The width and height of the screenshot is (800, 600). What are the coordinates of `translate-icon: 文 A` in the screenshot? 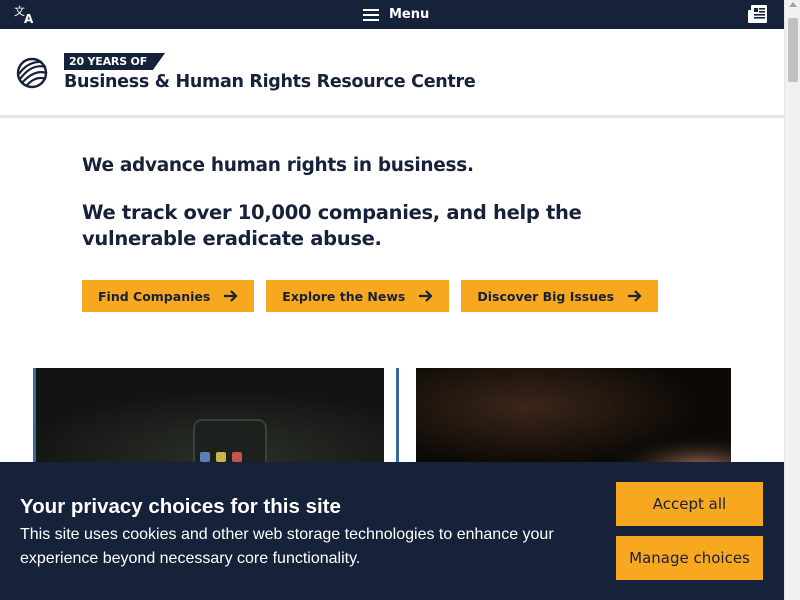 It's located at (25, 14).